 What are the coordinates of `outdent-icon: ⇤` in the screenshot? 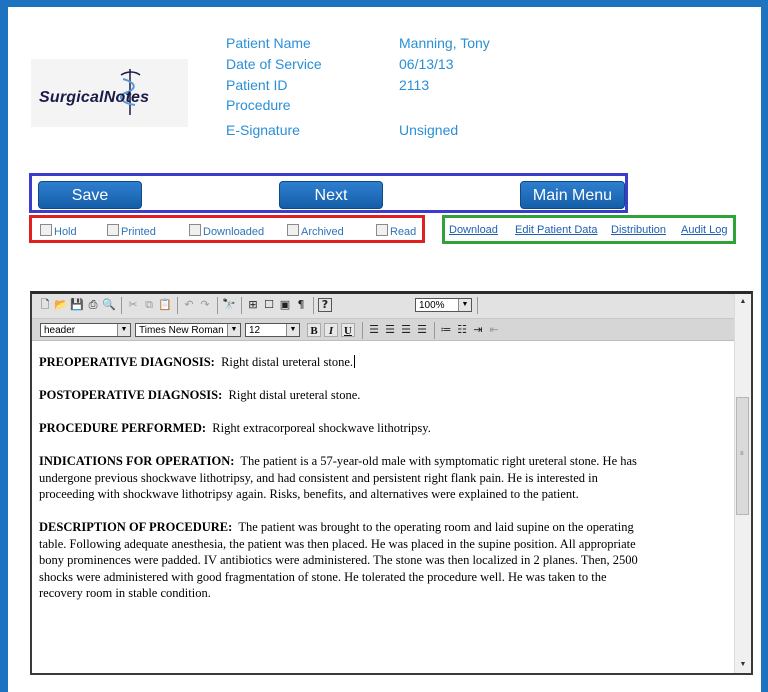 It's located at (494, 330).